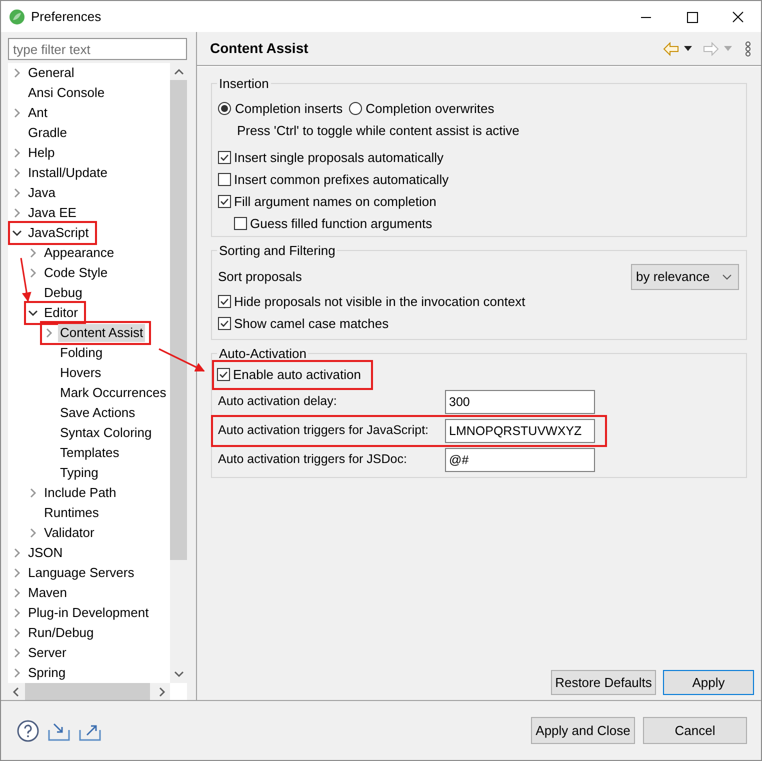 Image resolution: width=762 pixels, height=761 pixels. Describe the element at coordinates (113, 393) in the screenshot. I see `tree-item: Mark Occurrences` at that location.